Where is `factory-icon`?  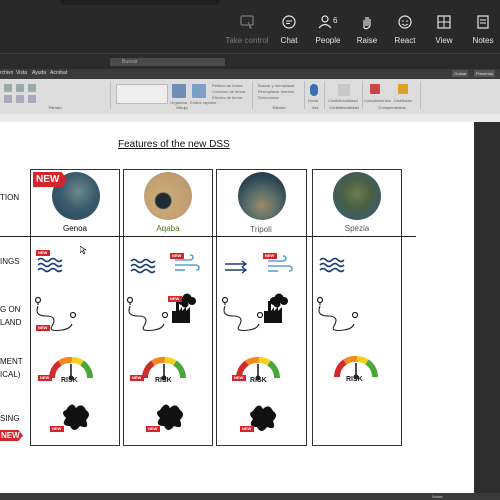 factory-icon is located at coordinates (276, 308).